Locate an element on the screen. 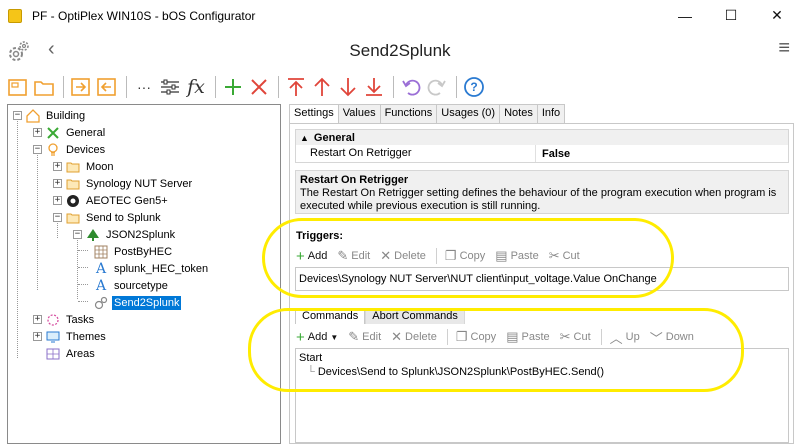  settings-sliders-icon is located at coordinates (170, 87).